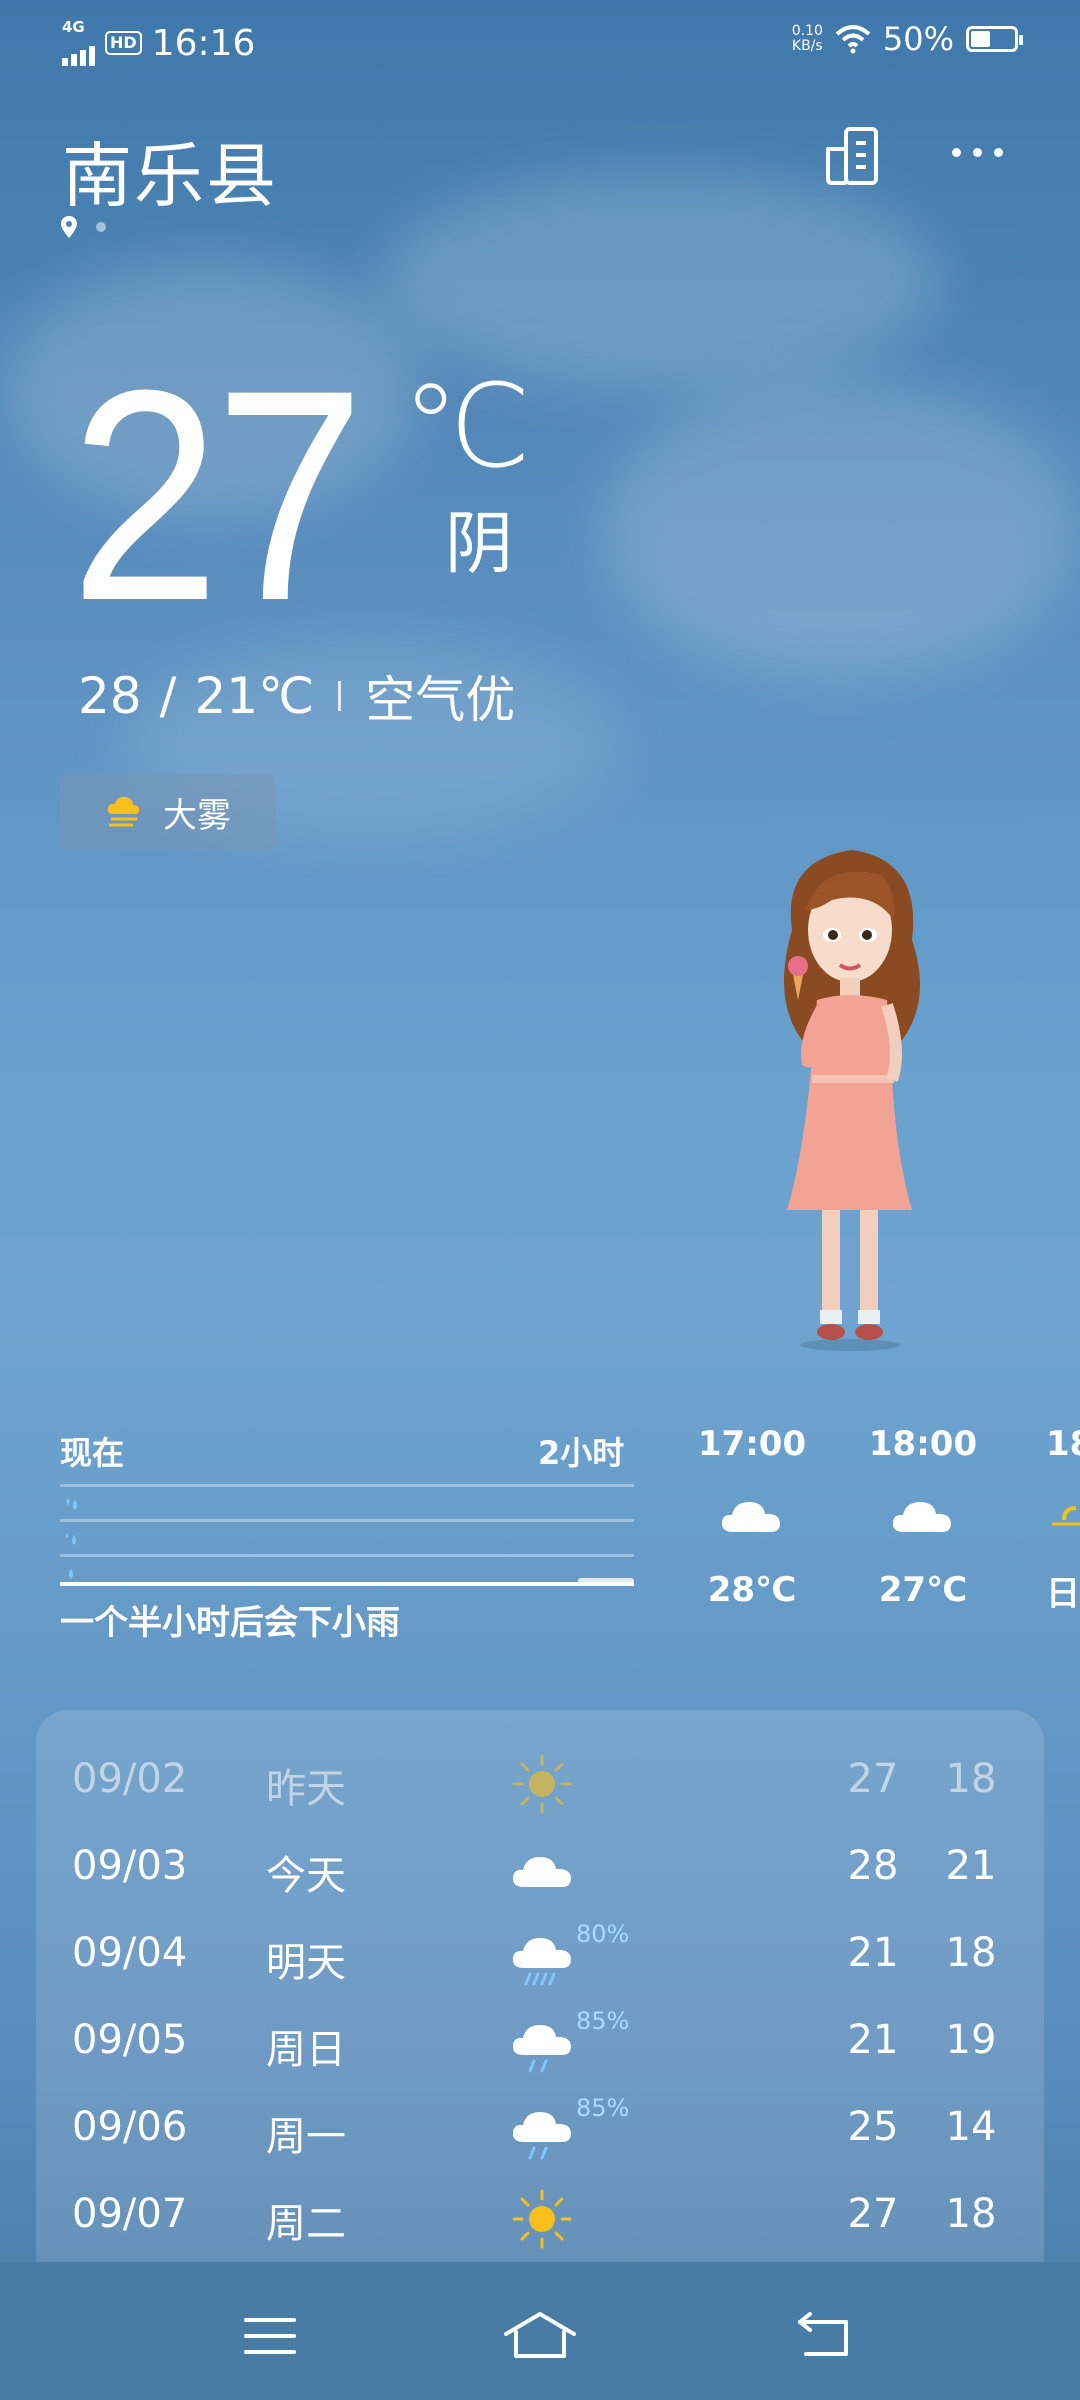  I want to click on daily-row: 09/05 周日 85% 21 19, so click(540, 2040).